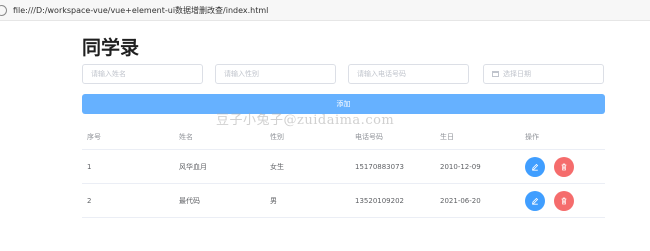  Describe the element at coordinates (379, 200) in the screenshot. I see `cell-phone: 13520109202` at that location.